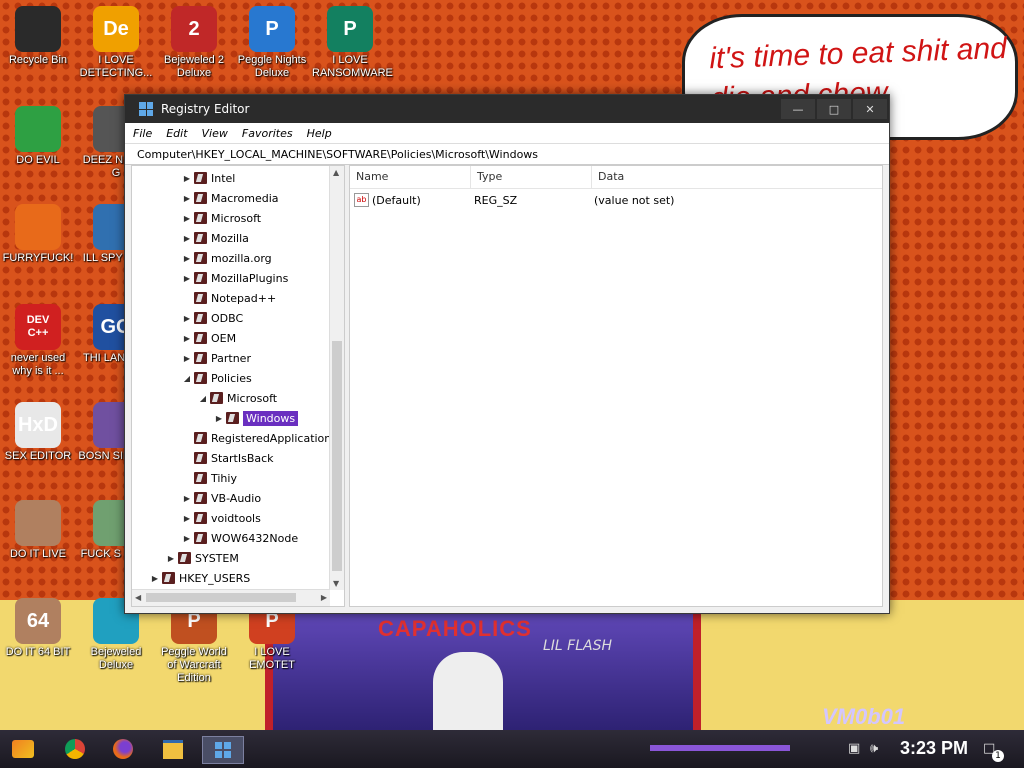 The height and width of the screenshot is (768, 1024). What do you see at coordinates (854, 748) in the screenshot?
I see `network-icon: ▣` at bounding box center [854, 748].